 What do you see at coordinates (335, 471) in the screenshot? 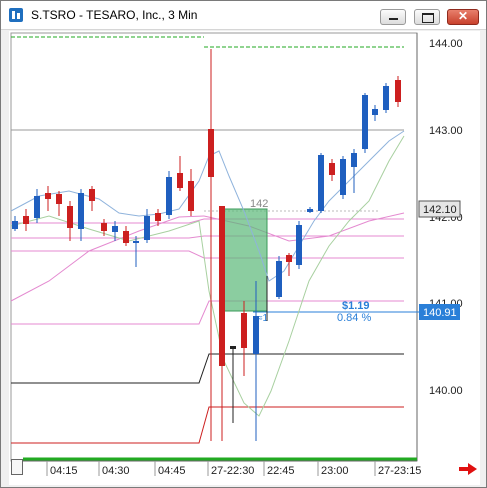
I see `time-tick: 23:00` at bounding box center [335, 471].